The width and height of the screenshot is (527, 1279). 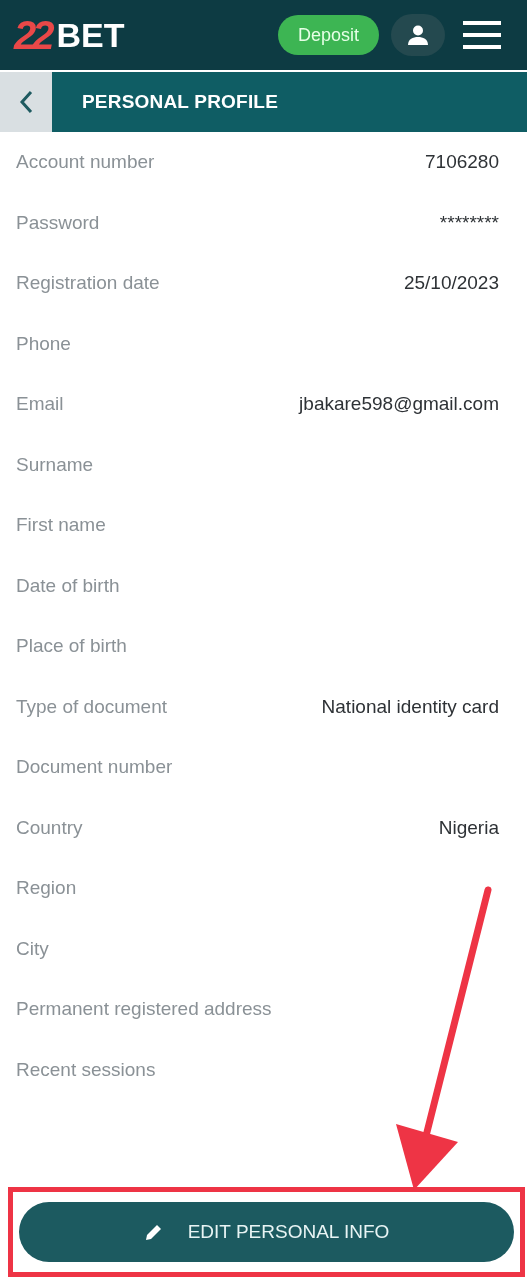 I want to click on field-label: Email, so click(x=40, y=404).